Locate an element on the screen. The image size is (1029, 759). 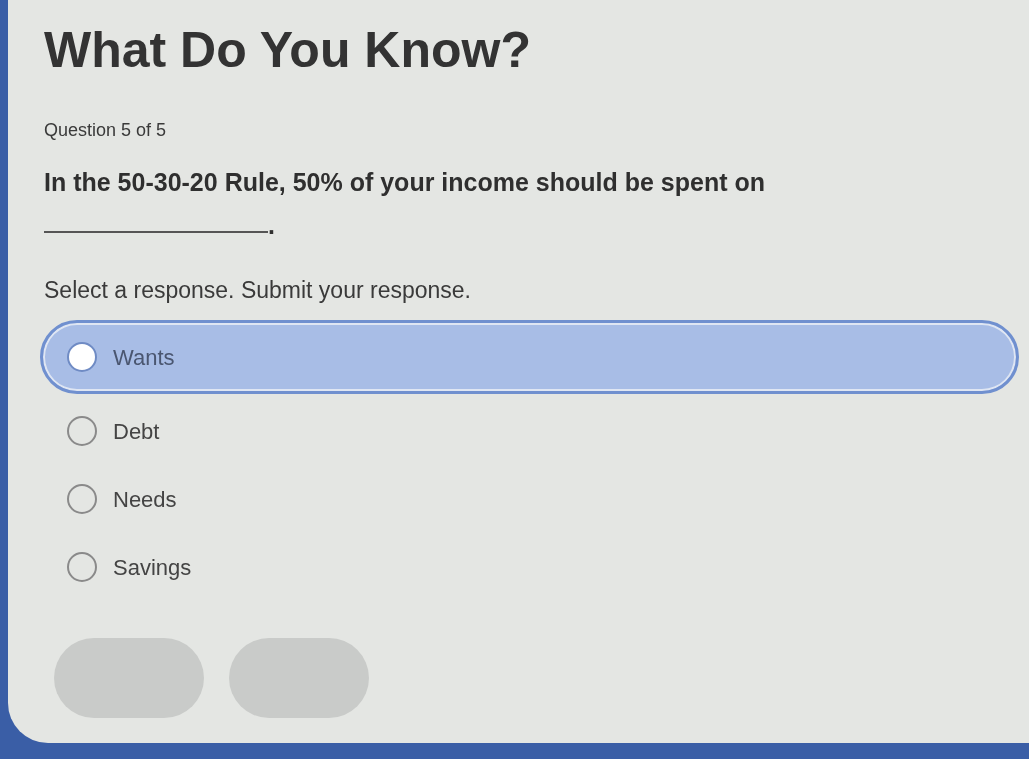
option-label: Debt is located at coordinates (136, 431).